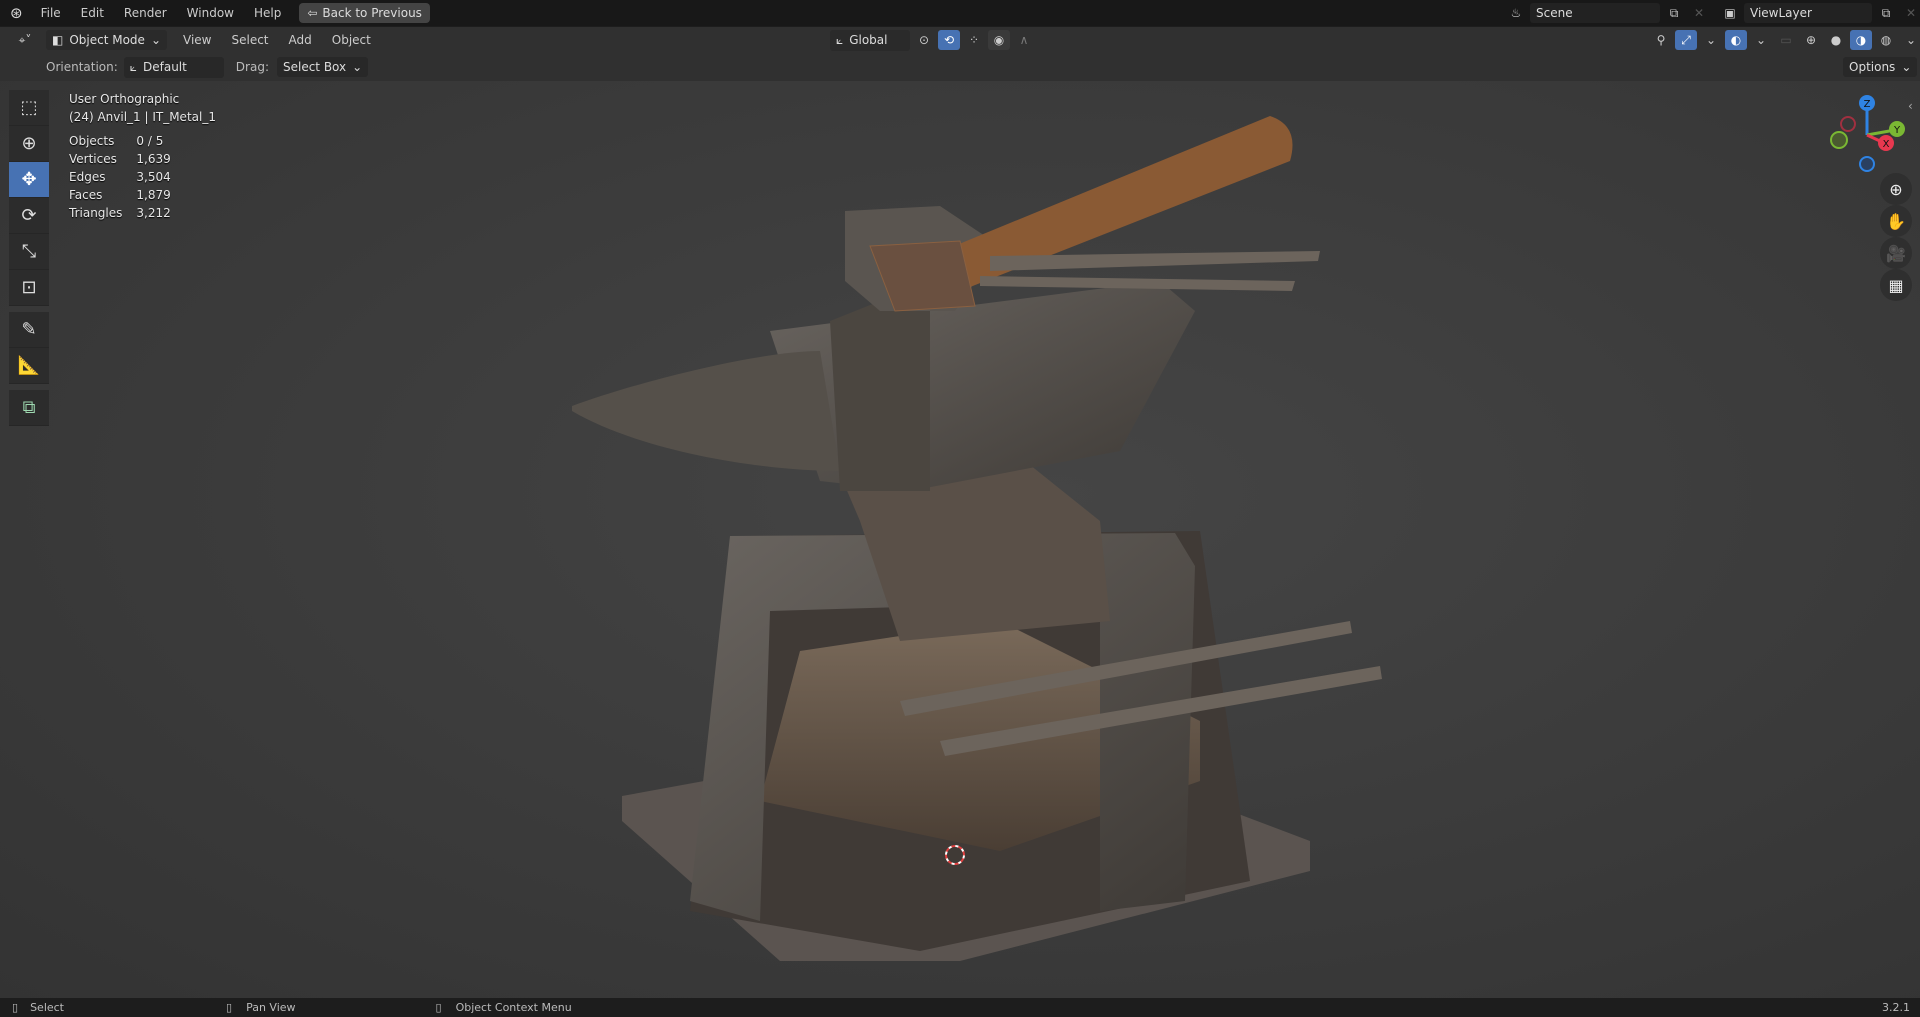  I want to click on mouse-right-icon: ▯, so click(438, 1007).